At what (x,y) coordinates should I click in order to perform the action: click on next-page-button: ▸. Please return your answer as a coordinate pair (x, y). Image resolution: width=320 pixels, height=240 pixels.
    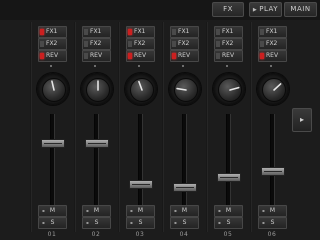
    Looking at the image, I should click on (302, 120).